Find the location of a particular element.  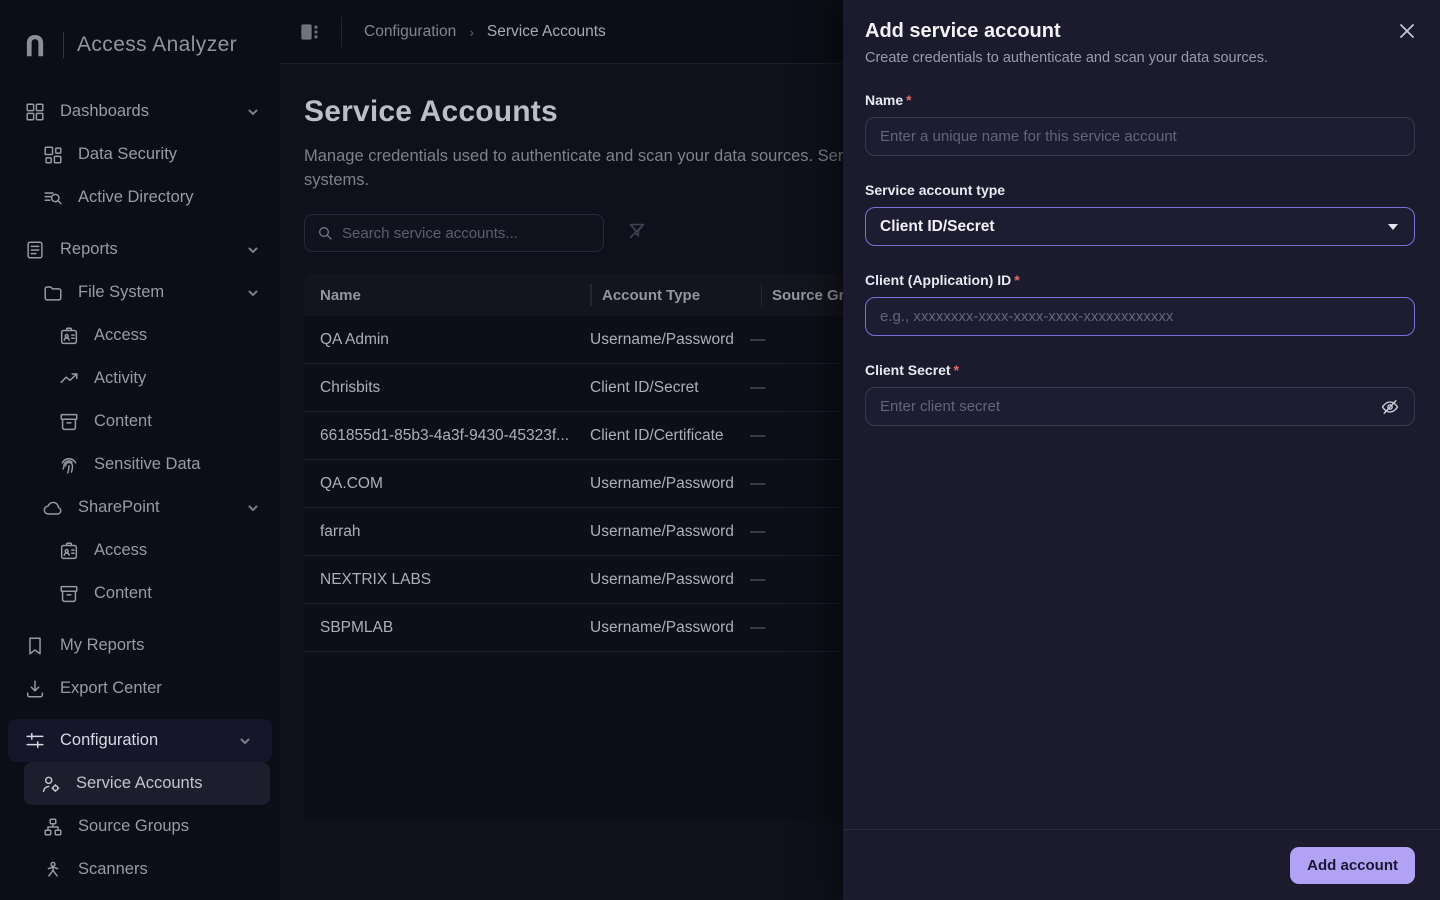

sidebar-item-reports: Reports is located at coordinates (140, 249).